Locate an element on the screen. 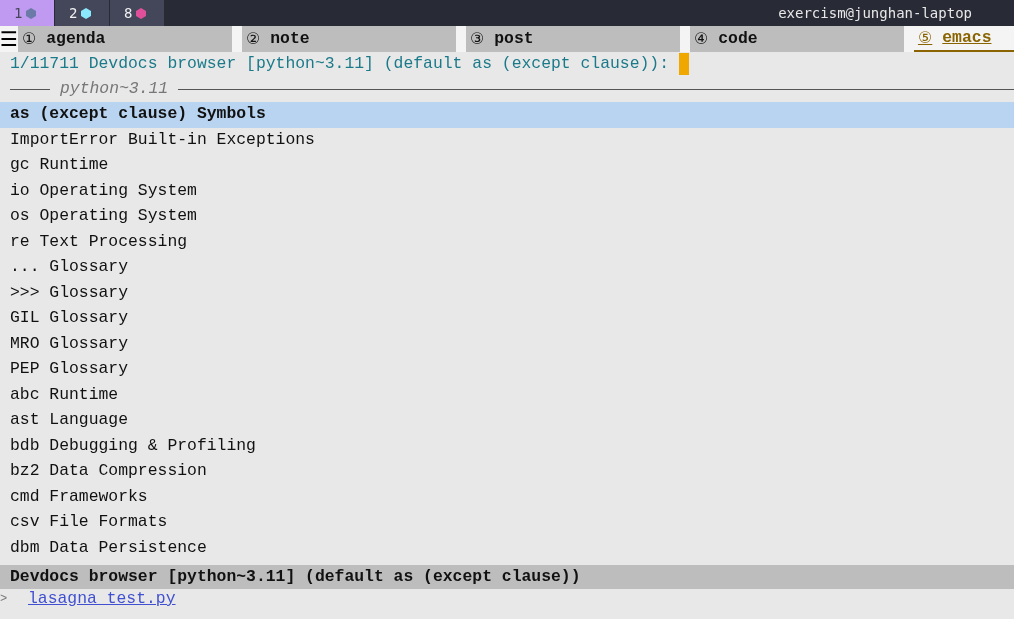  candidate-row: re Text Processing is located at coordinates (507, 242).